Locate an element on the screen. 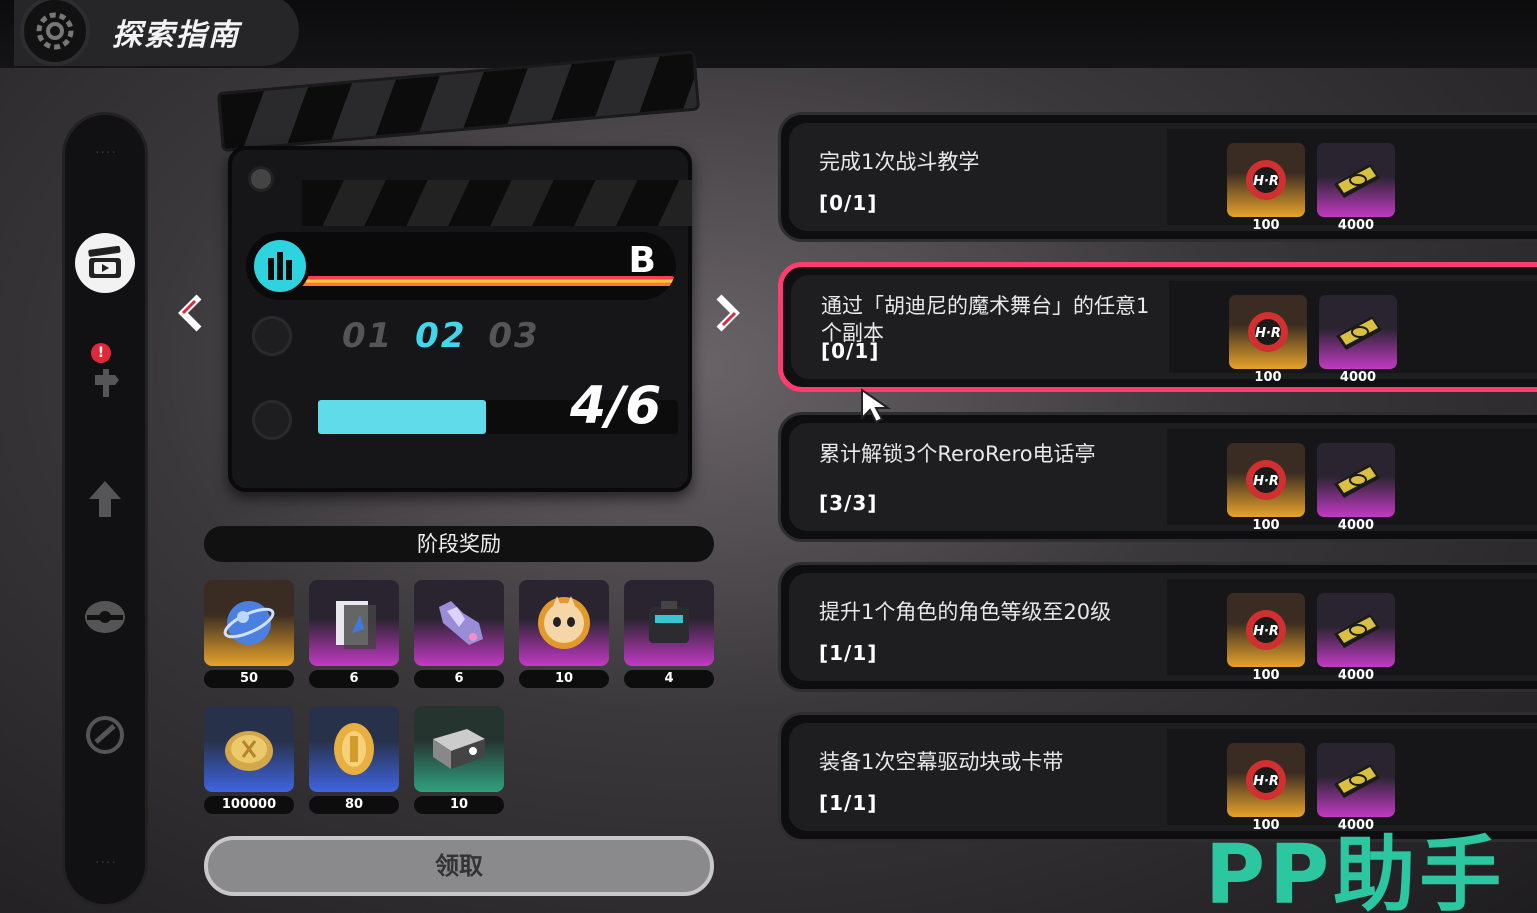 The image size is (1537, 913). screw-icon is located at coordinates (261, 179).